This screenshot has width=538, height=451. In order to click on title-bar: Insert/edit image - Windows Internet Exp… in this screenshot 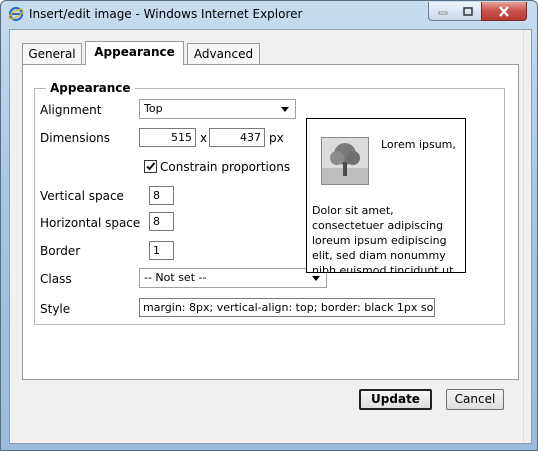, I will do `click(269, 15)`.